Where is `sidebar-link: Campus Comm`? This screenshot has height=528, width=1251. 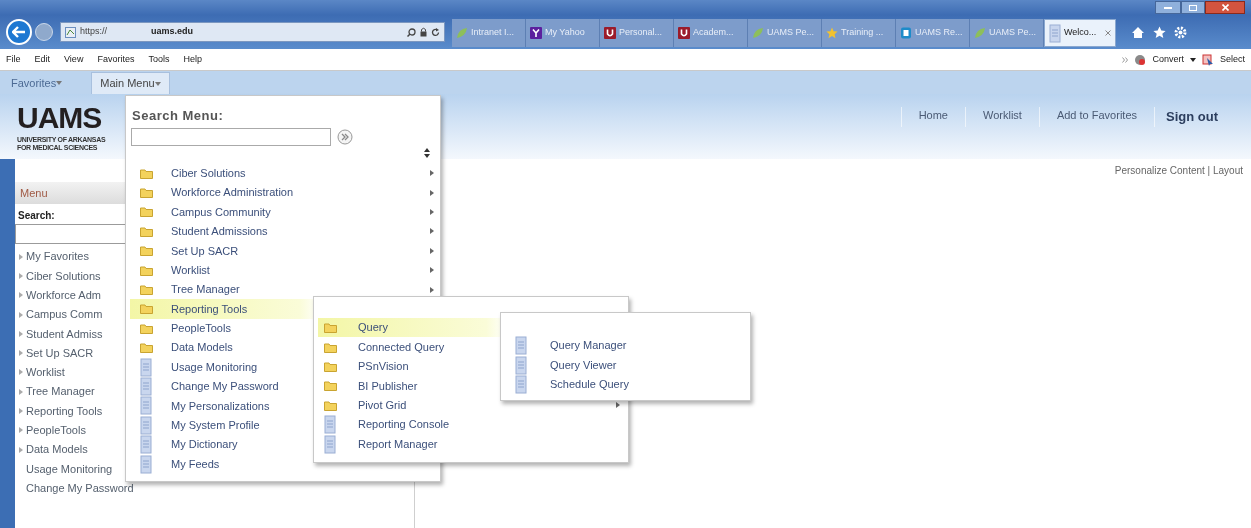 sidebar-link: Campus Comm is located at coordinates (64, 314).